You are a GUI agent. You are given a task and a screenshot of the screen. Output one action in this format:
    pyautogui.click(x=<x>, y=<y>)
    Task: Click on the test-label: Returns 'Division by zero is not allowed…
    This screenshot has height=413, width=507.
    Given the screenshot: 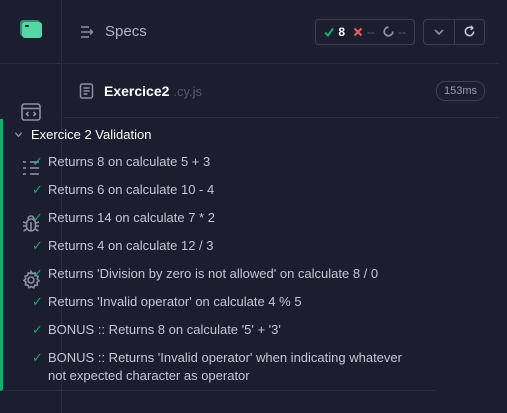 What is the action you would take?
    pyautogui.click(x=213, y=273)
    